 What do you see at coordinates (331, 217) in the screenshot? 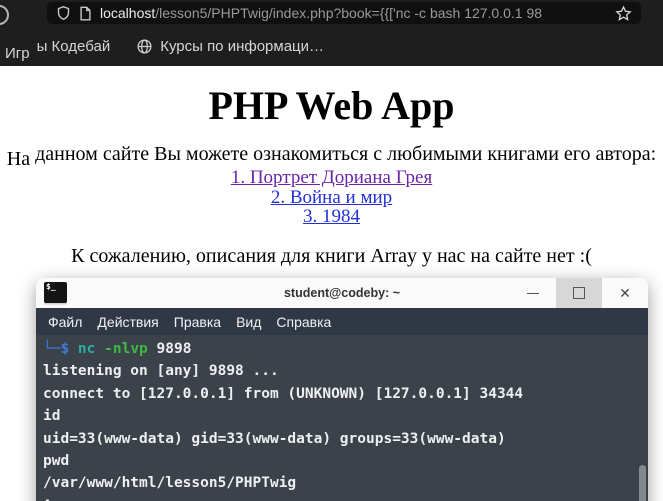
I see `book-link: 3. 1984` at bounding box center [331, 217].